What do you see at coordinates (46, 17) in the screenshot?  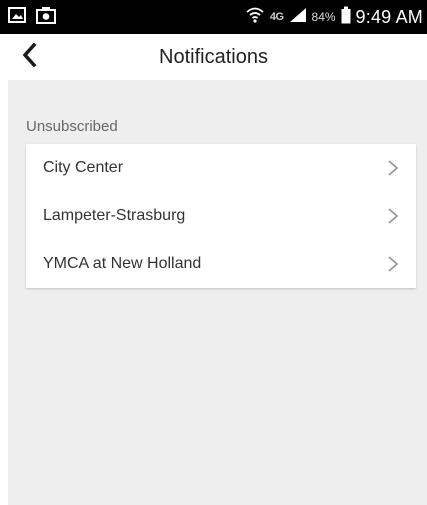 I see `camera-icon` at bounding box center [46, 17].